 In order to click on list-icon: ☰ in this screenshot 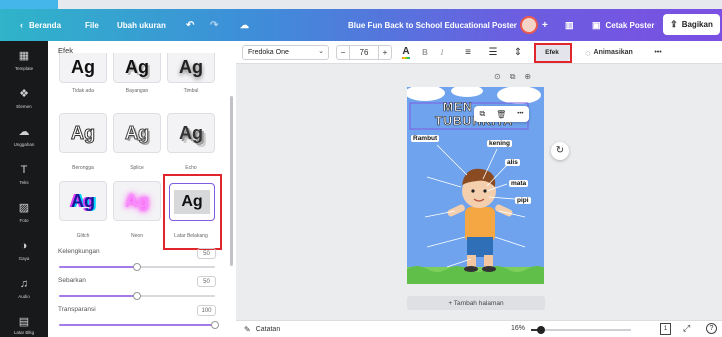, I will do `click(493, 52)`.